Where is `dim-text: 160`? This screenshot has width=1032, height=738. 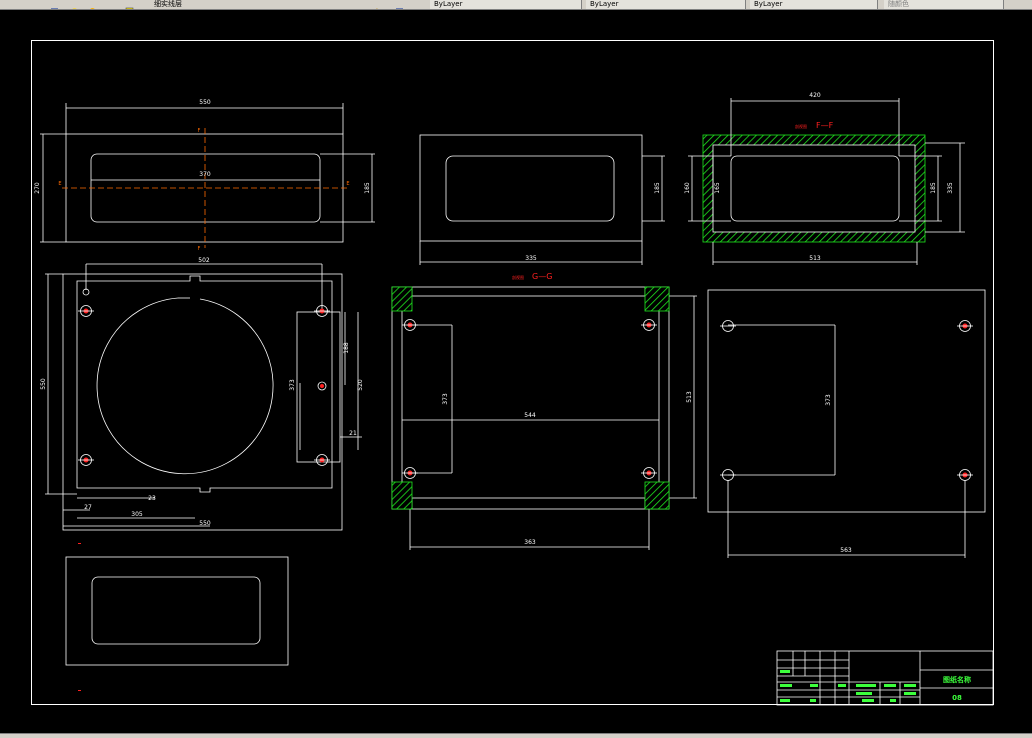 dim-text: 160 is located at coordinates (687, 188).